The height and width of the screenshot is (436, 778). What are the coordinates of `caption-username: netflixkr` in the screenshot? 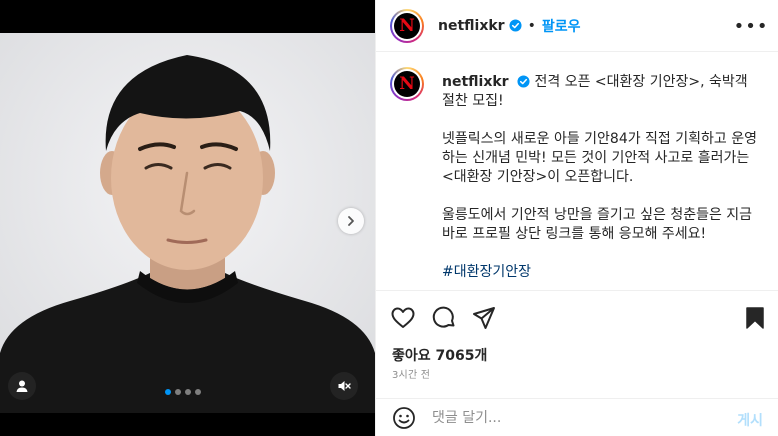 It's located at (475, 82).